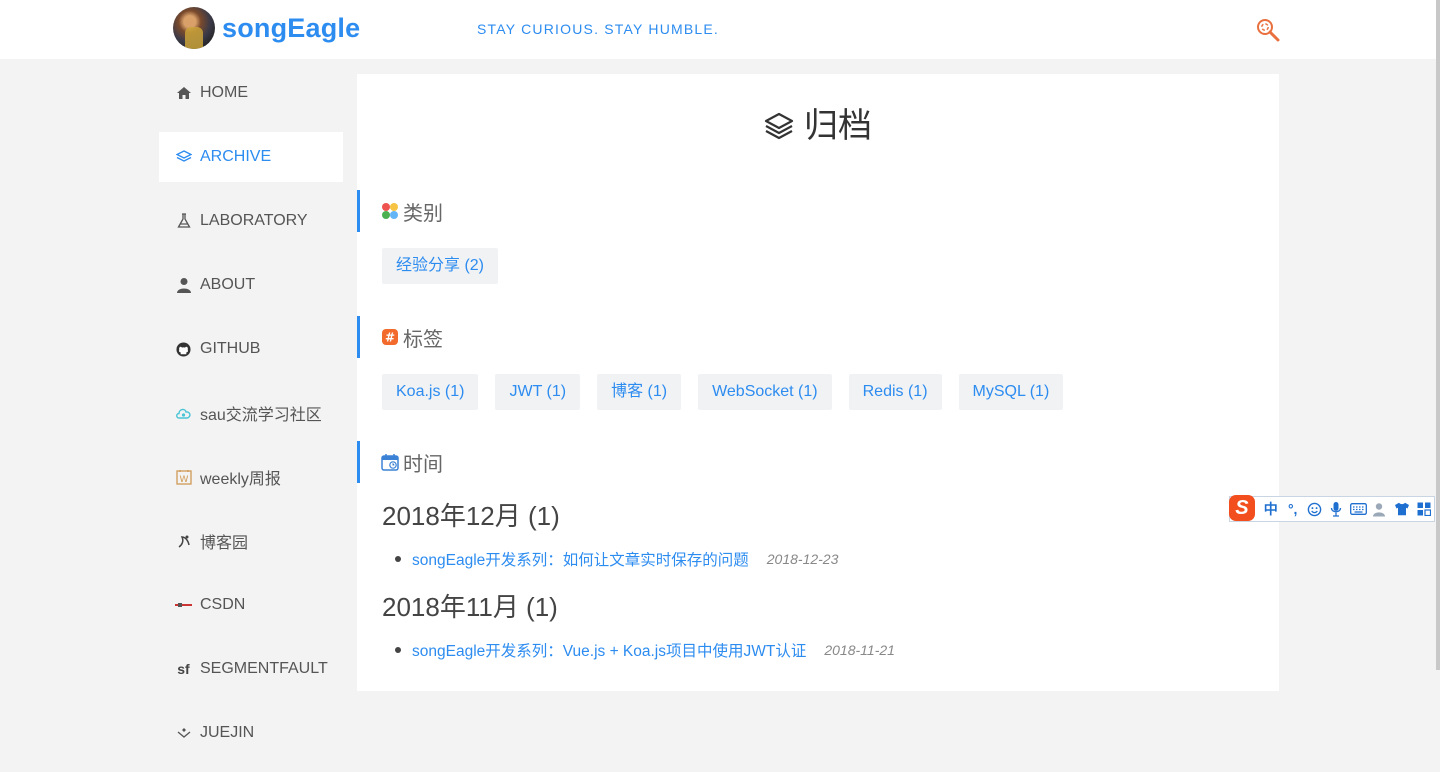 The height and width of the screenshot is (772, 1440). What do you see at coordinates (183, 349) in the screenshot?
I see `github-icon` at bounding box center [183, 349].